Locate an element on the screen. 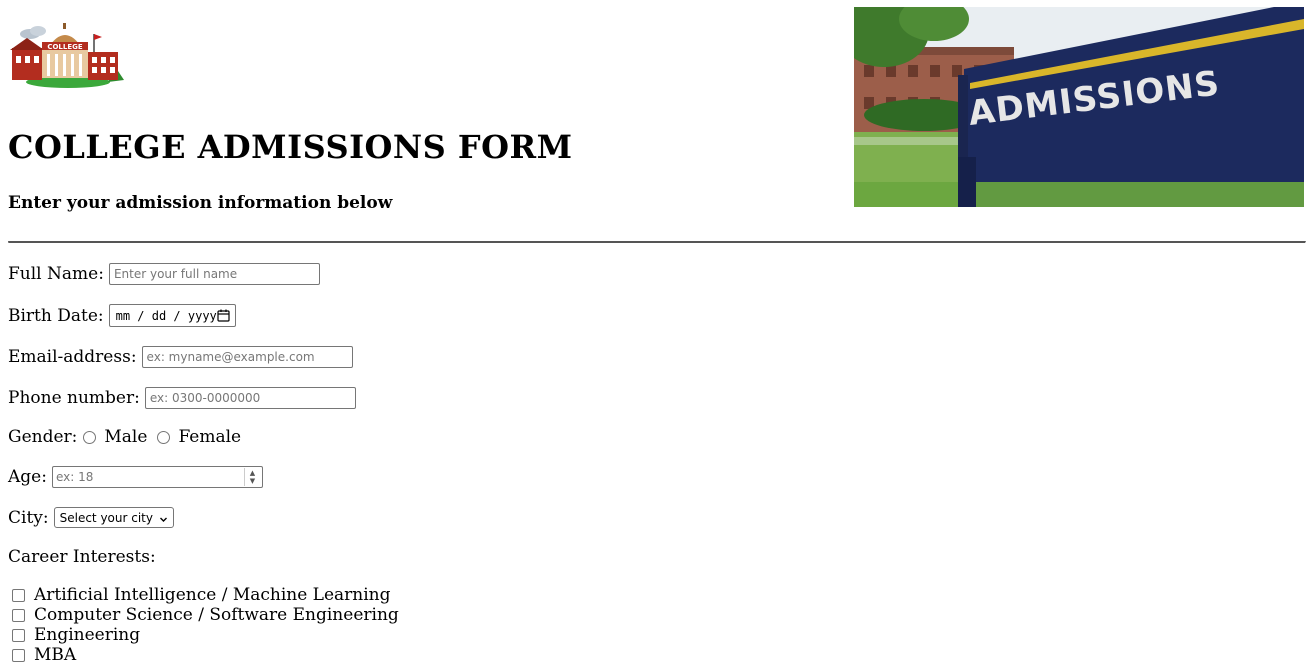 Image resolution: width=1311 pixels, height=665 pixels. spinner-up-icon: ▲ is located at coordinates (252, 473).